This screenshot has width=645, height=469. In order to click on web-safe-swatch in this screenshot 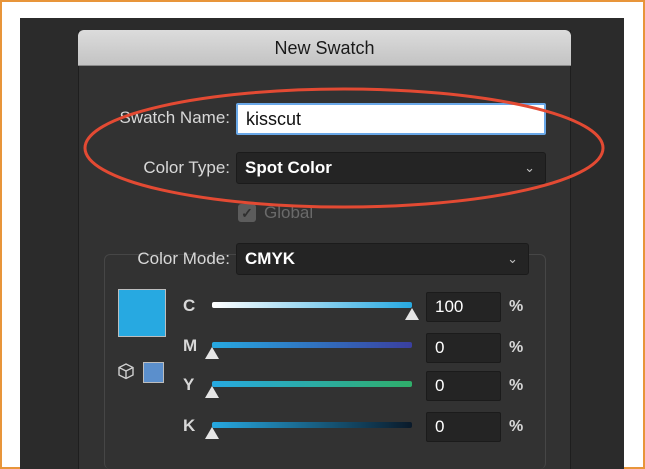, I will do `click(153, 372)`.